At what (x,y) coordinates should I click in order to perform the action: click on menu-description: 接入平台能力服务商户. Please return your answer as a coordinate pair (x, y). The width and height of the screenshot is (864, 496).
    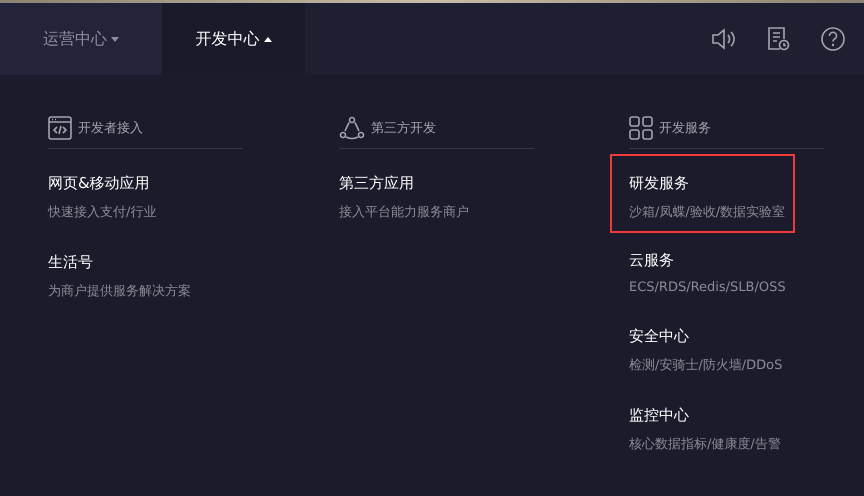
    Looking at the image, I should click on (404, 212).